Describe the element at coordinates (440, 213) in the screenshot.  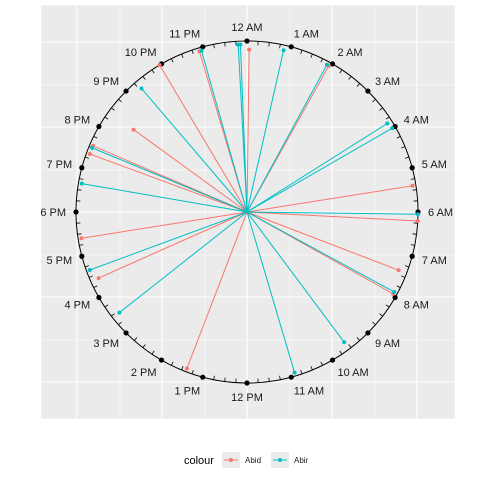
I see `hour-label: 6 AM` at that location.